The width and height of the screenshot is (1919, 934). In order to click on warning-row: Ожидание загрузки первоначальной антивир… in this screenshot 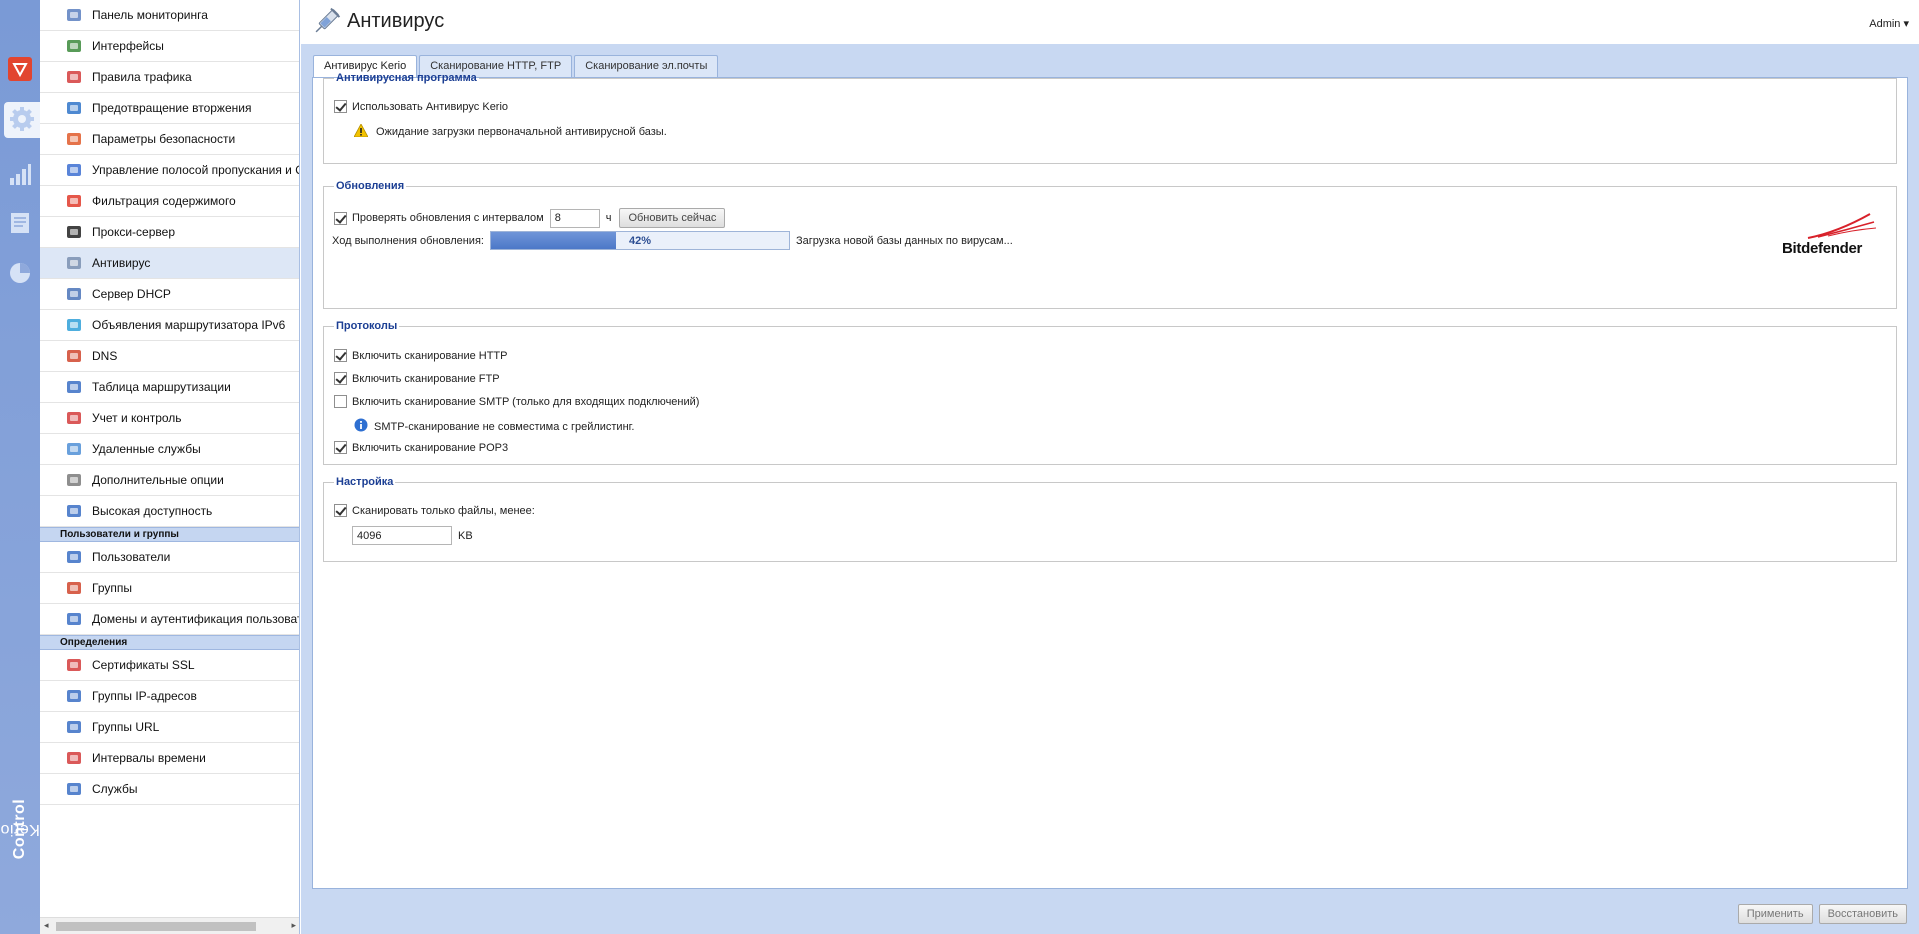, I will do `click(510, 131)`.